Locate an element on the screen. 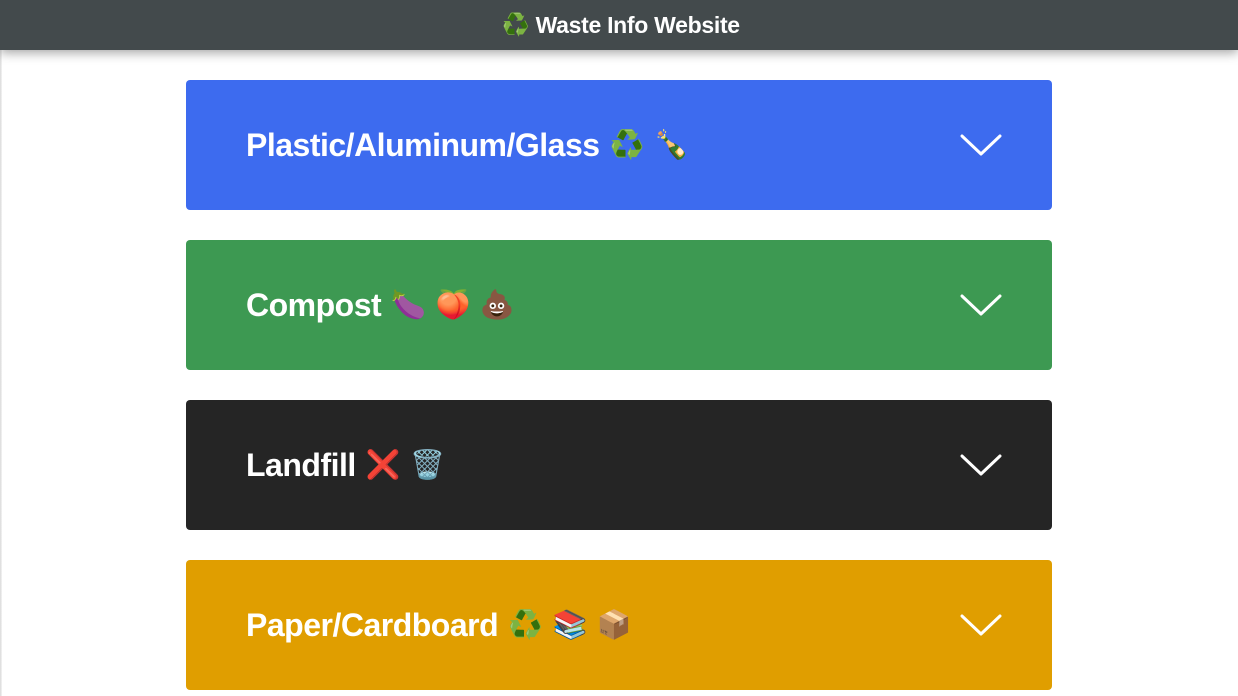 This screenshot has height=696, width=1238. category-label: Paper/Cardboard is located at coordinates (372, 624).